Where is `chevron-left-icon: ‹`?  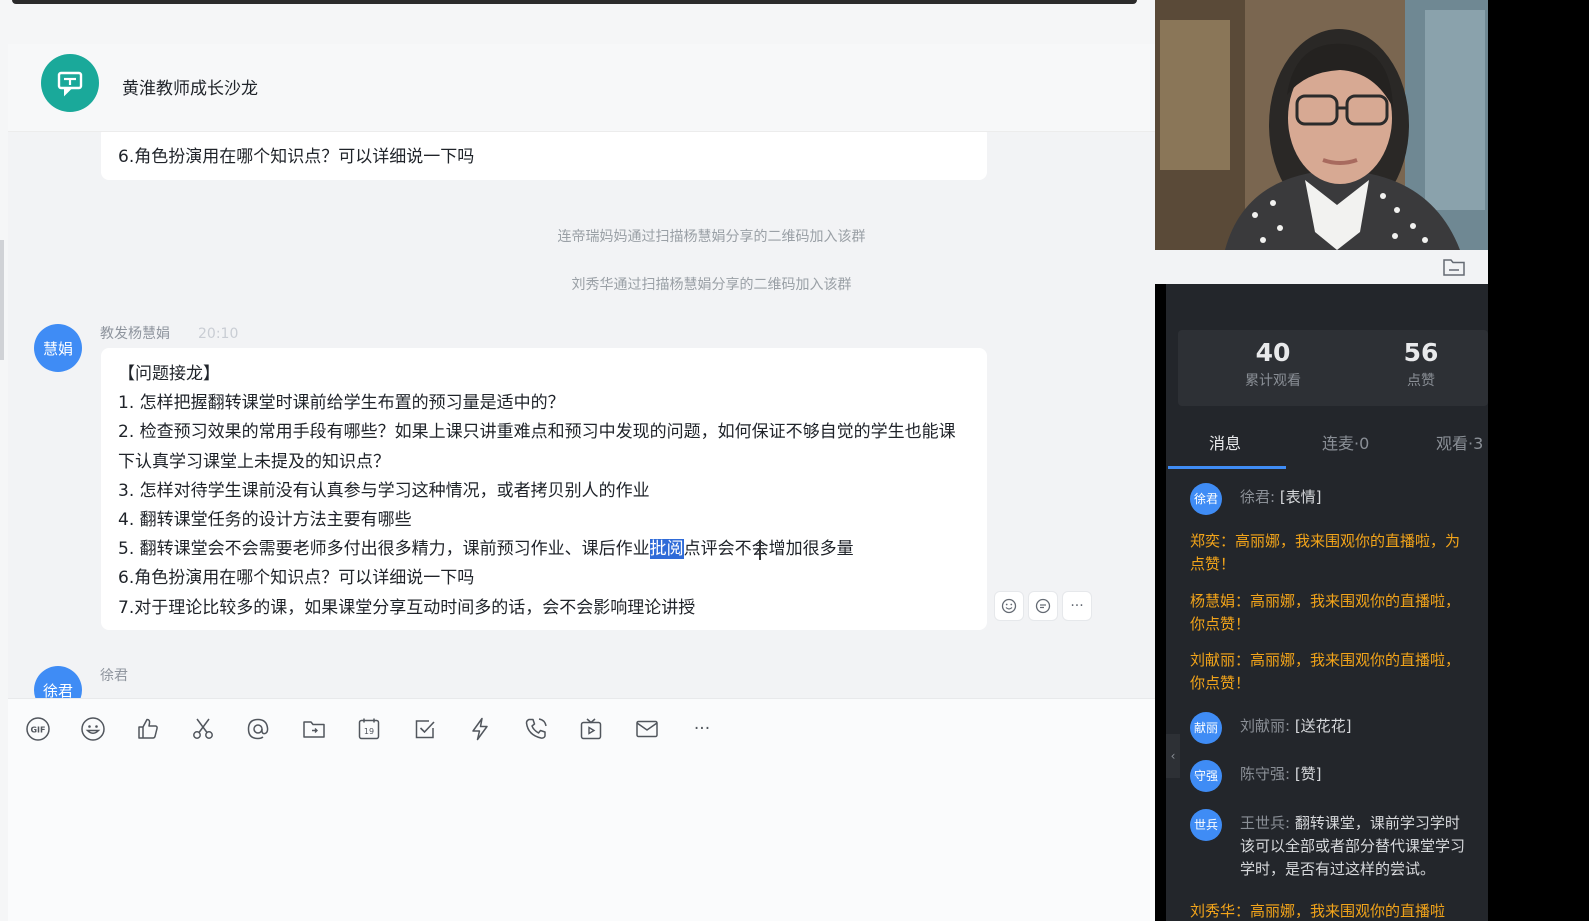
chevron-left-icon: ‹ is located at coordinates (1173, 756).